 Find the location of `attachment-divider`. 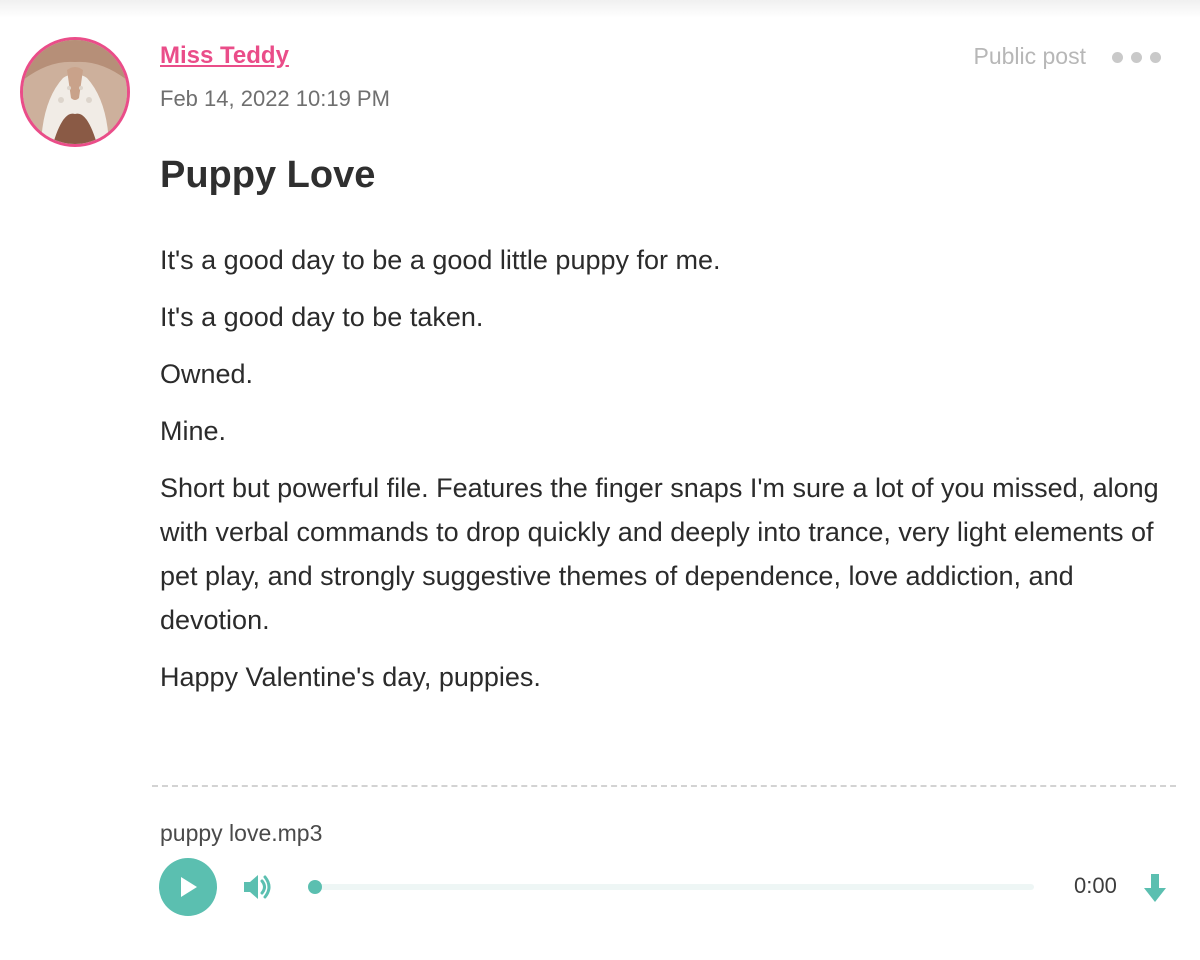

attachment-divider is located at coordinates (664, 786).